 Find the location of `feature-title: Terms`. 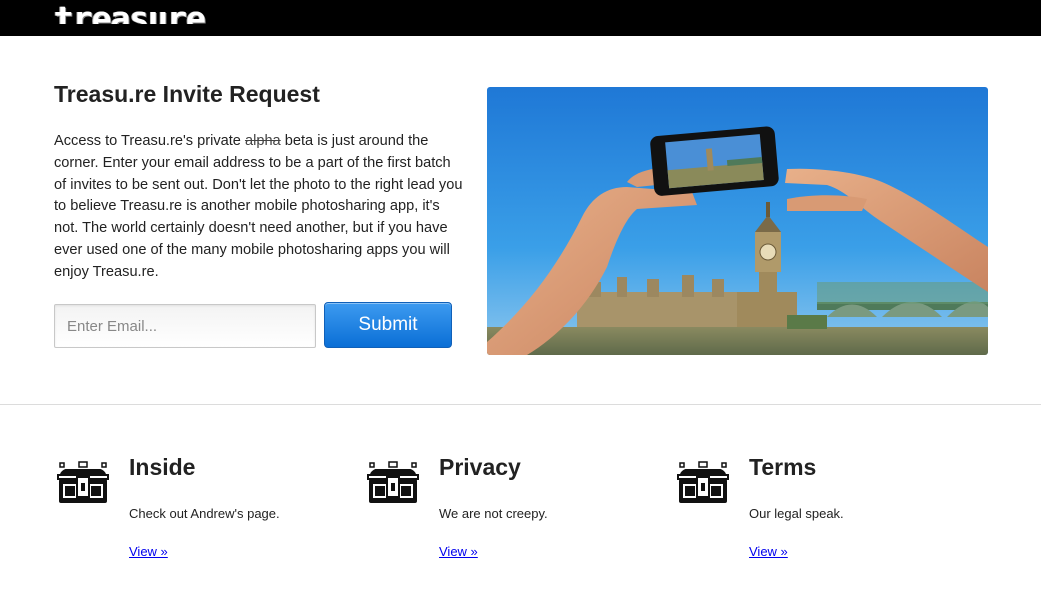

feature-title: Terms is located at coordinates (783, 467).